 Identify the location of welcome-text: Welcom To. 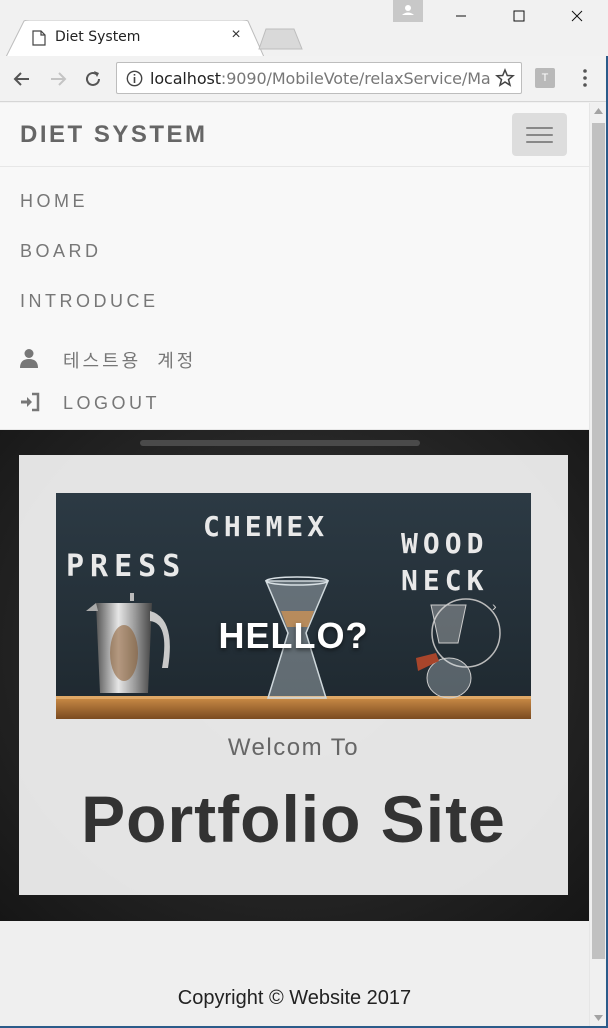
(293, 747).